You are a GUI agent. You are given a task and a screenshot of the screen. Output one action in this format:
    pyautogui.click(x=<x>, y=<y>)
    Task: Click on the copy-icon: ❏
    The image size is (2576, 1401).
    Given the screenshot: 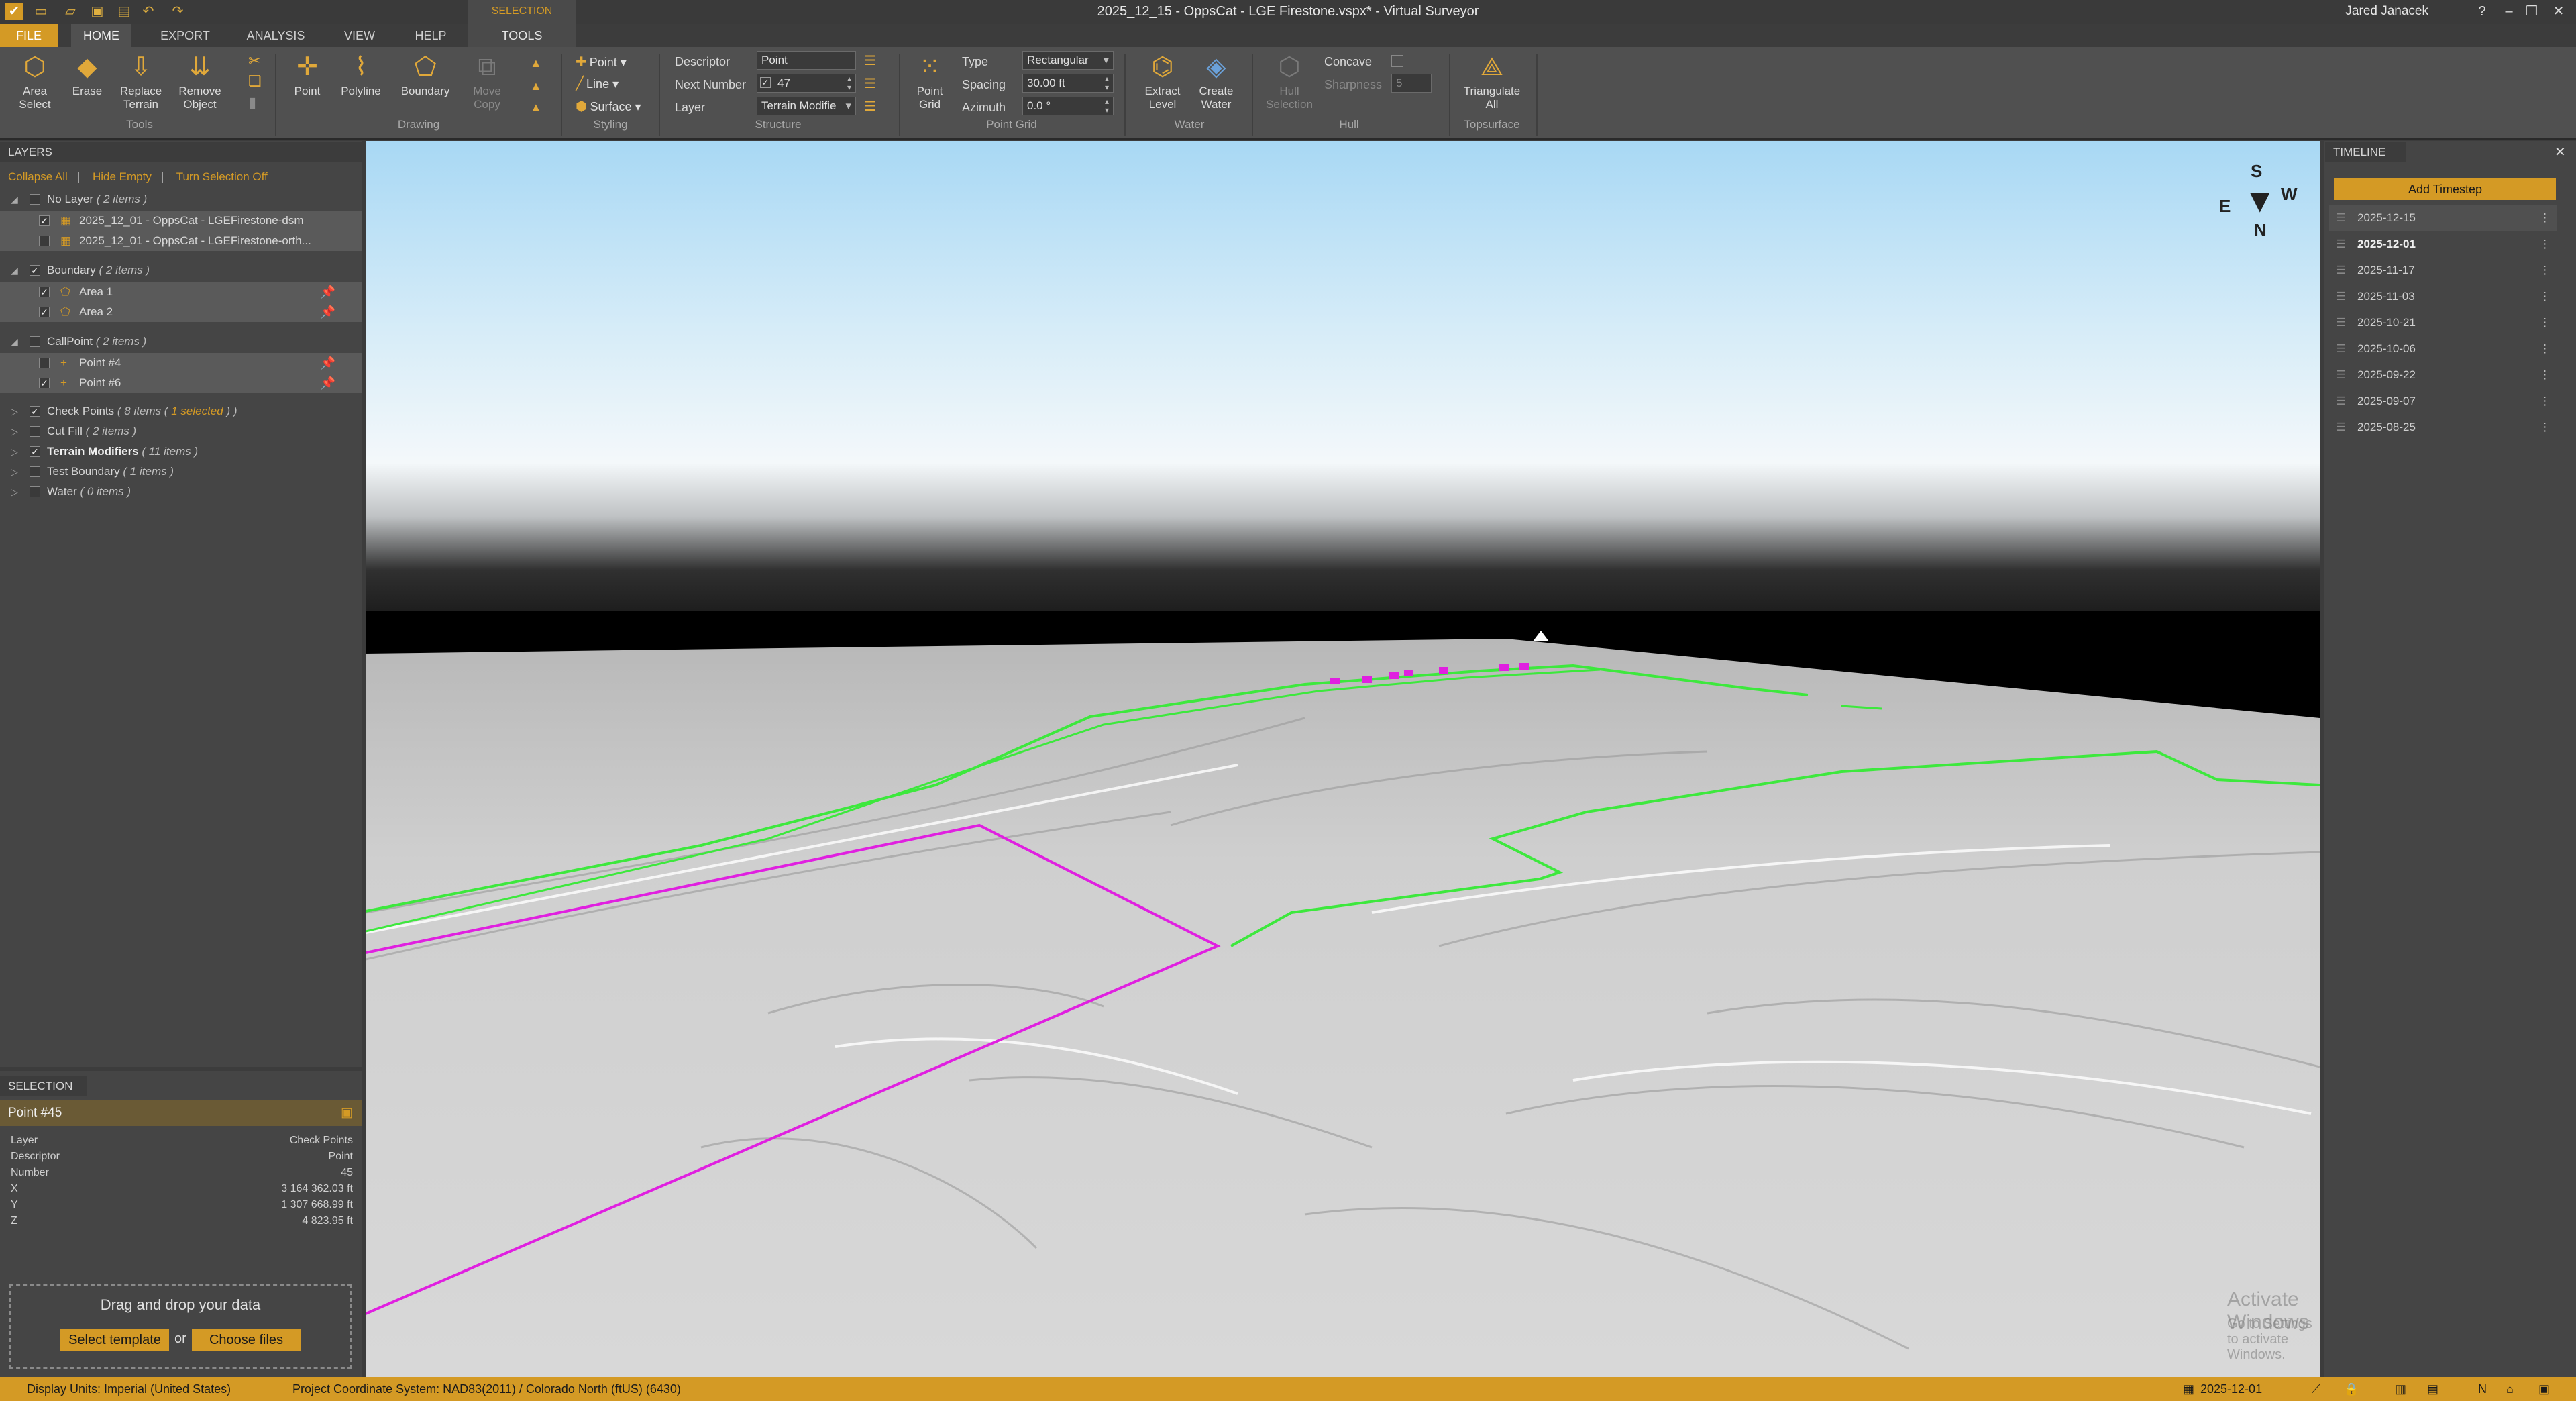 What is the action you would take?
    pyautogui.click(x=255, y=81)
    